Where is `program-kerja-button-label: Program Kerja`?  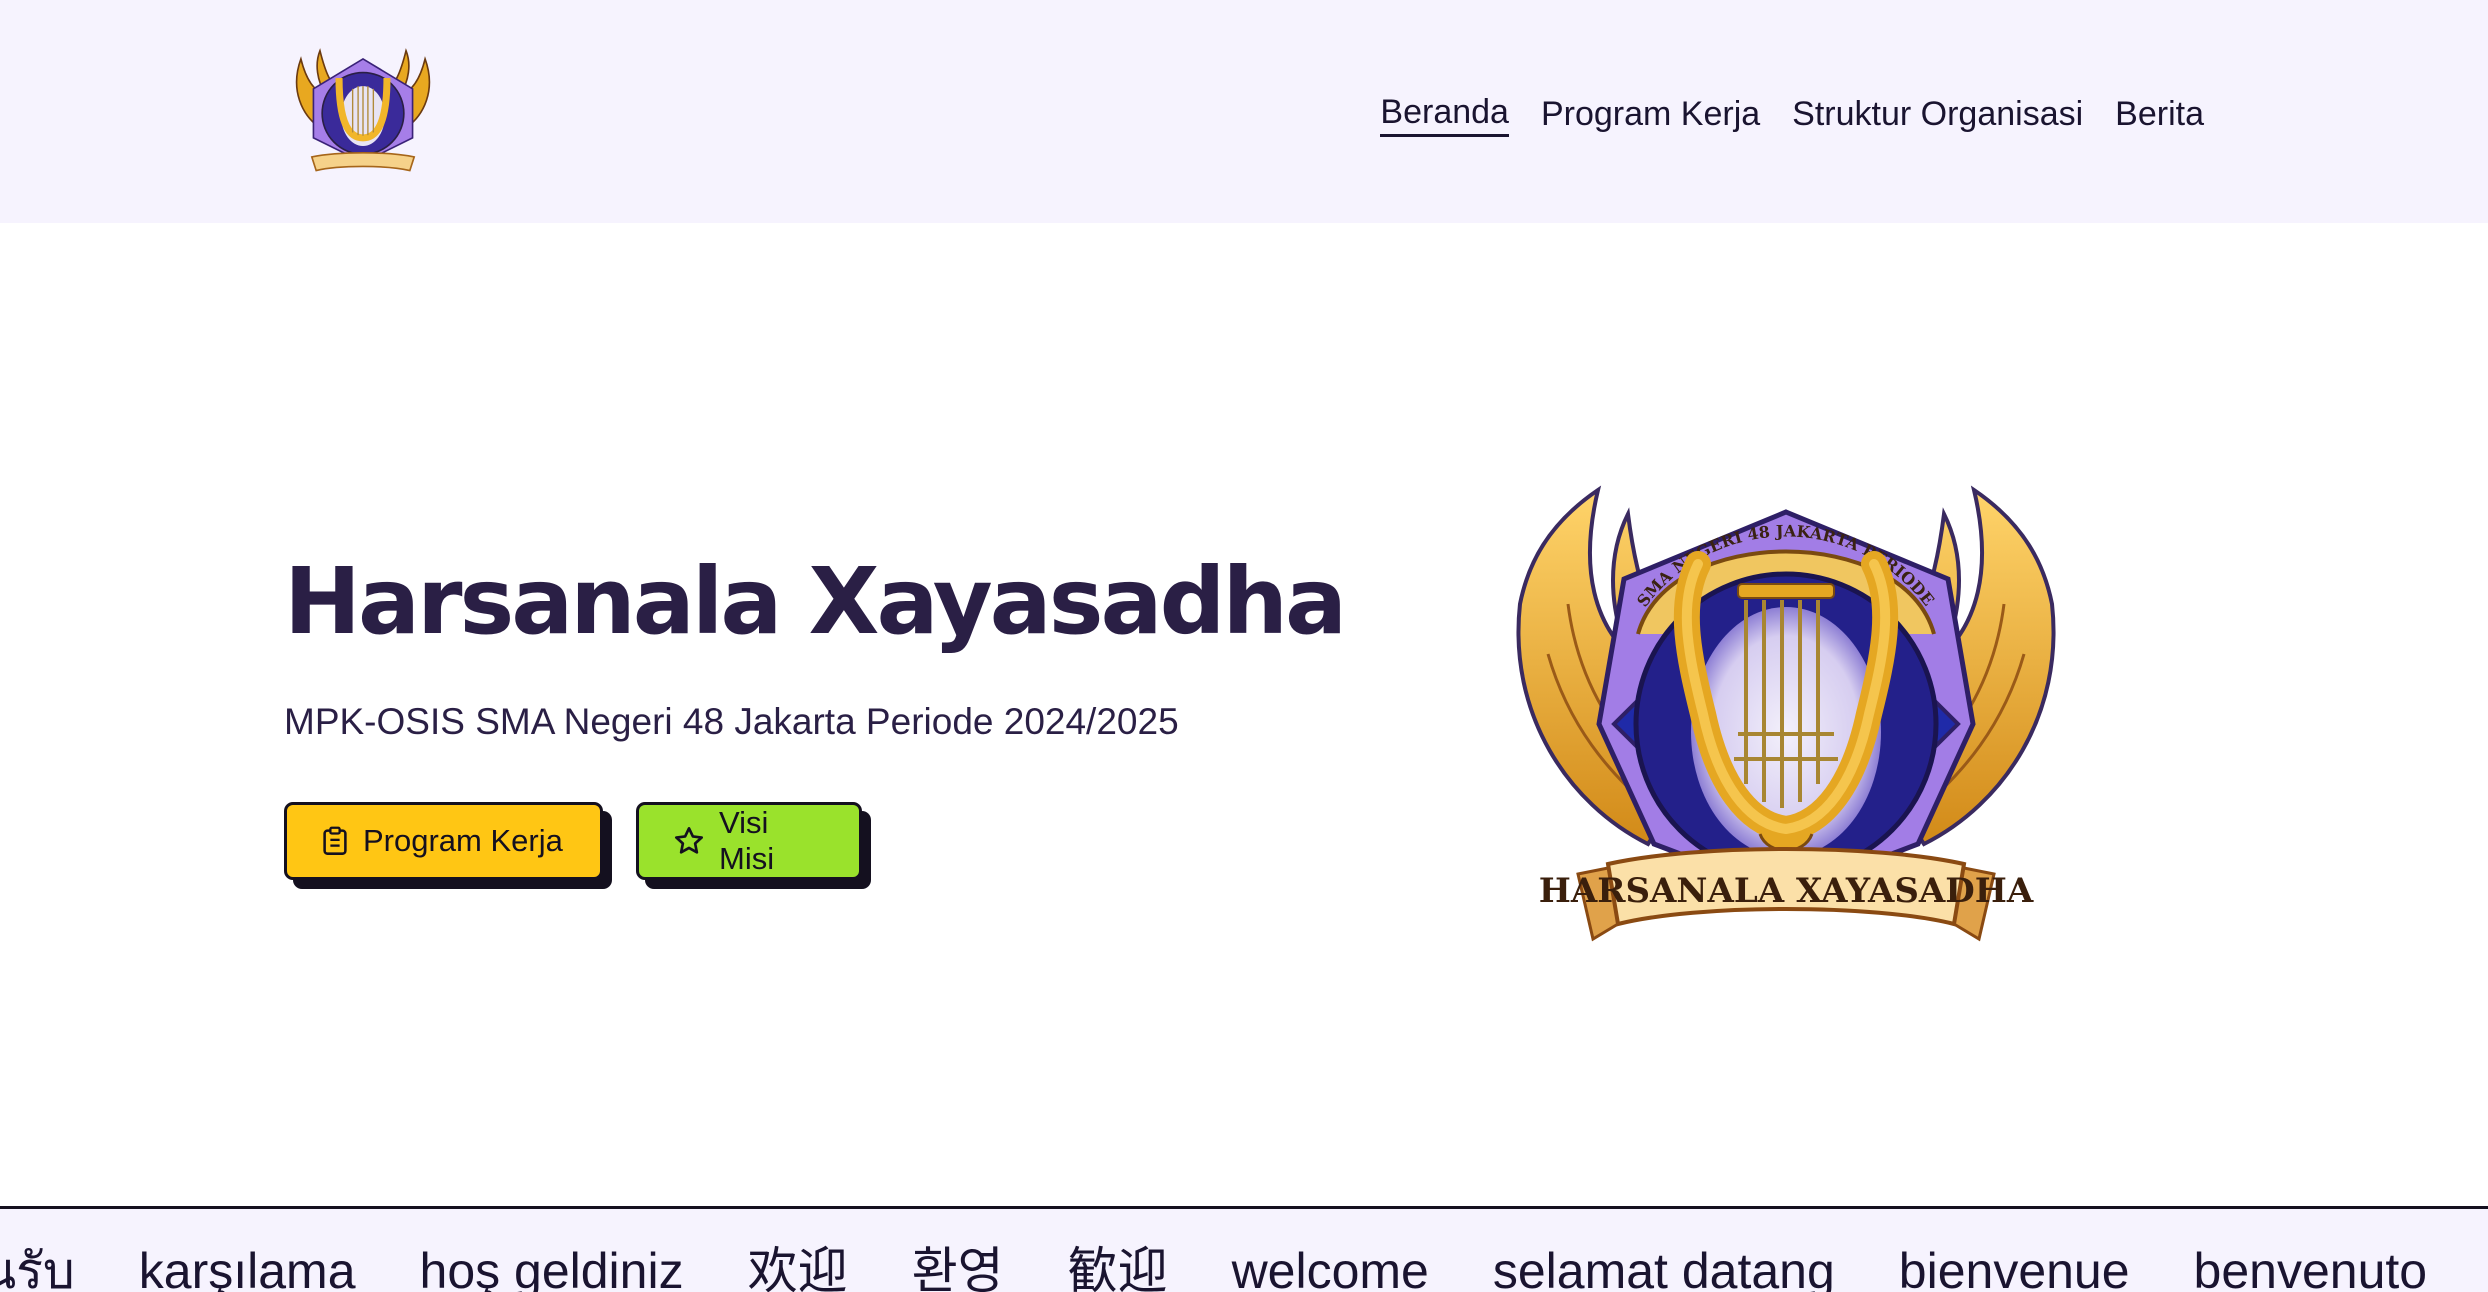 program-kerja-button-label: Program Kerja is located at coordinates (463, 840).